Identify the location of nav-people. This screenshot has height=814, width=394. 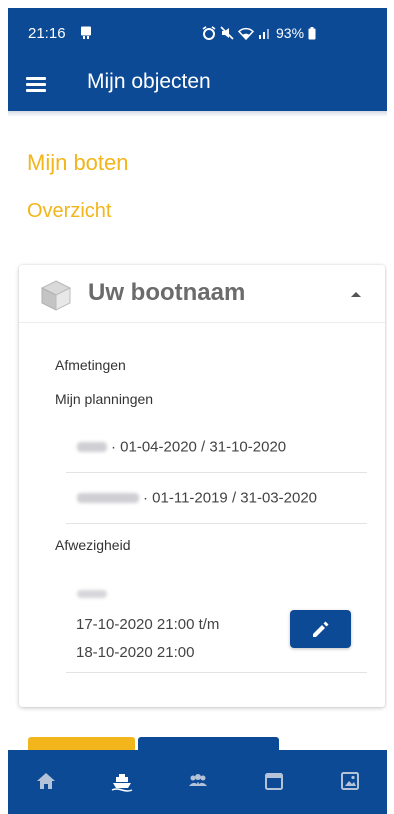
(198, 782).